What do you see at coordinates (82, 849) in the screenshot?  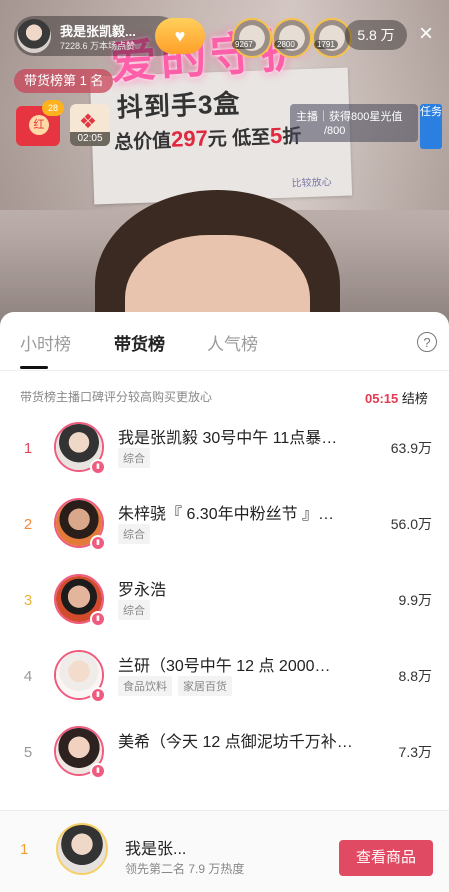 I see `my-avatar` at bounding box center [82, 849].